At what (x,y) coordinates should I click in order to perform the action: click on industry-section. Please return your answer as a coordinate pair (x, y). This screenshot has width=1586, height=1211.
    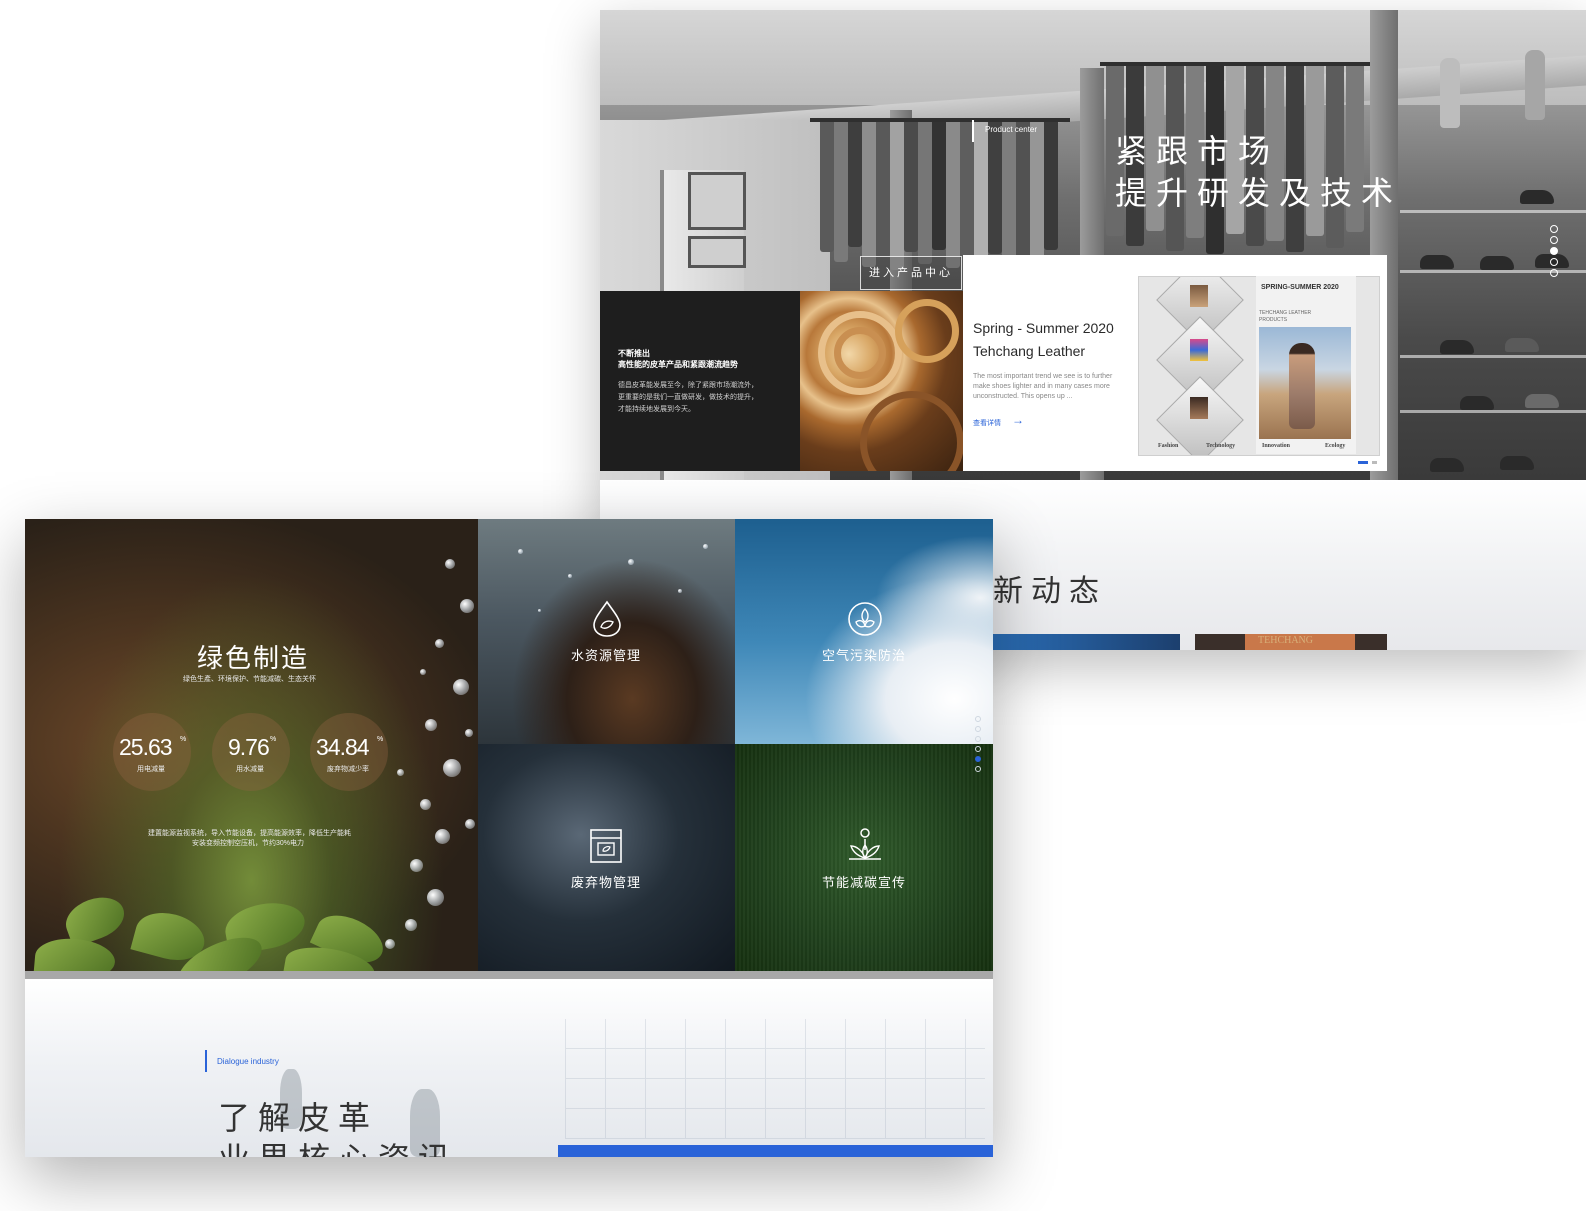
    Looking at the image, I should click on (509, 1068).